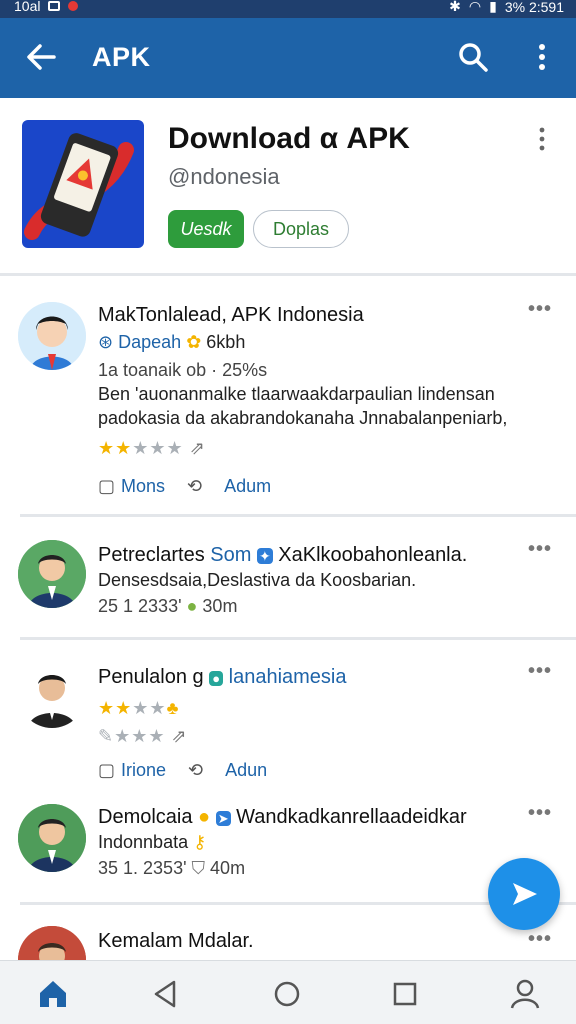 This screenshot has height=1024, width=576. What do you see at coordinates (216, 678) in the screenshot?
I see `chat-icon: ●` at bounding box center [216, 678].